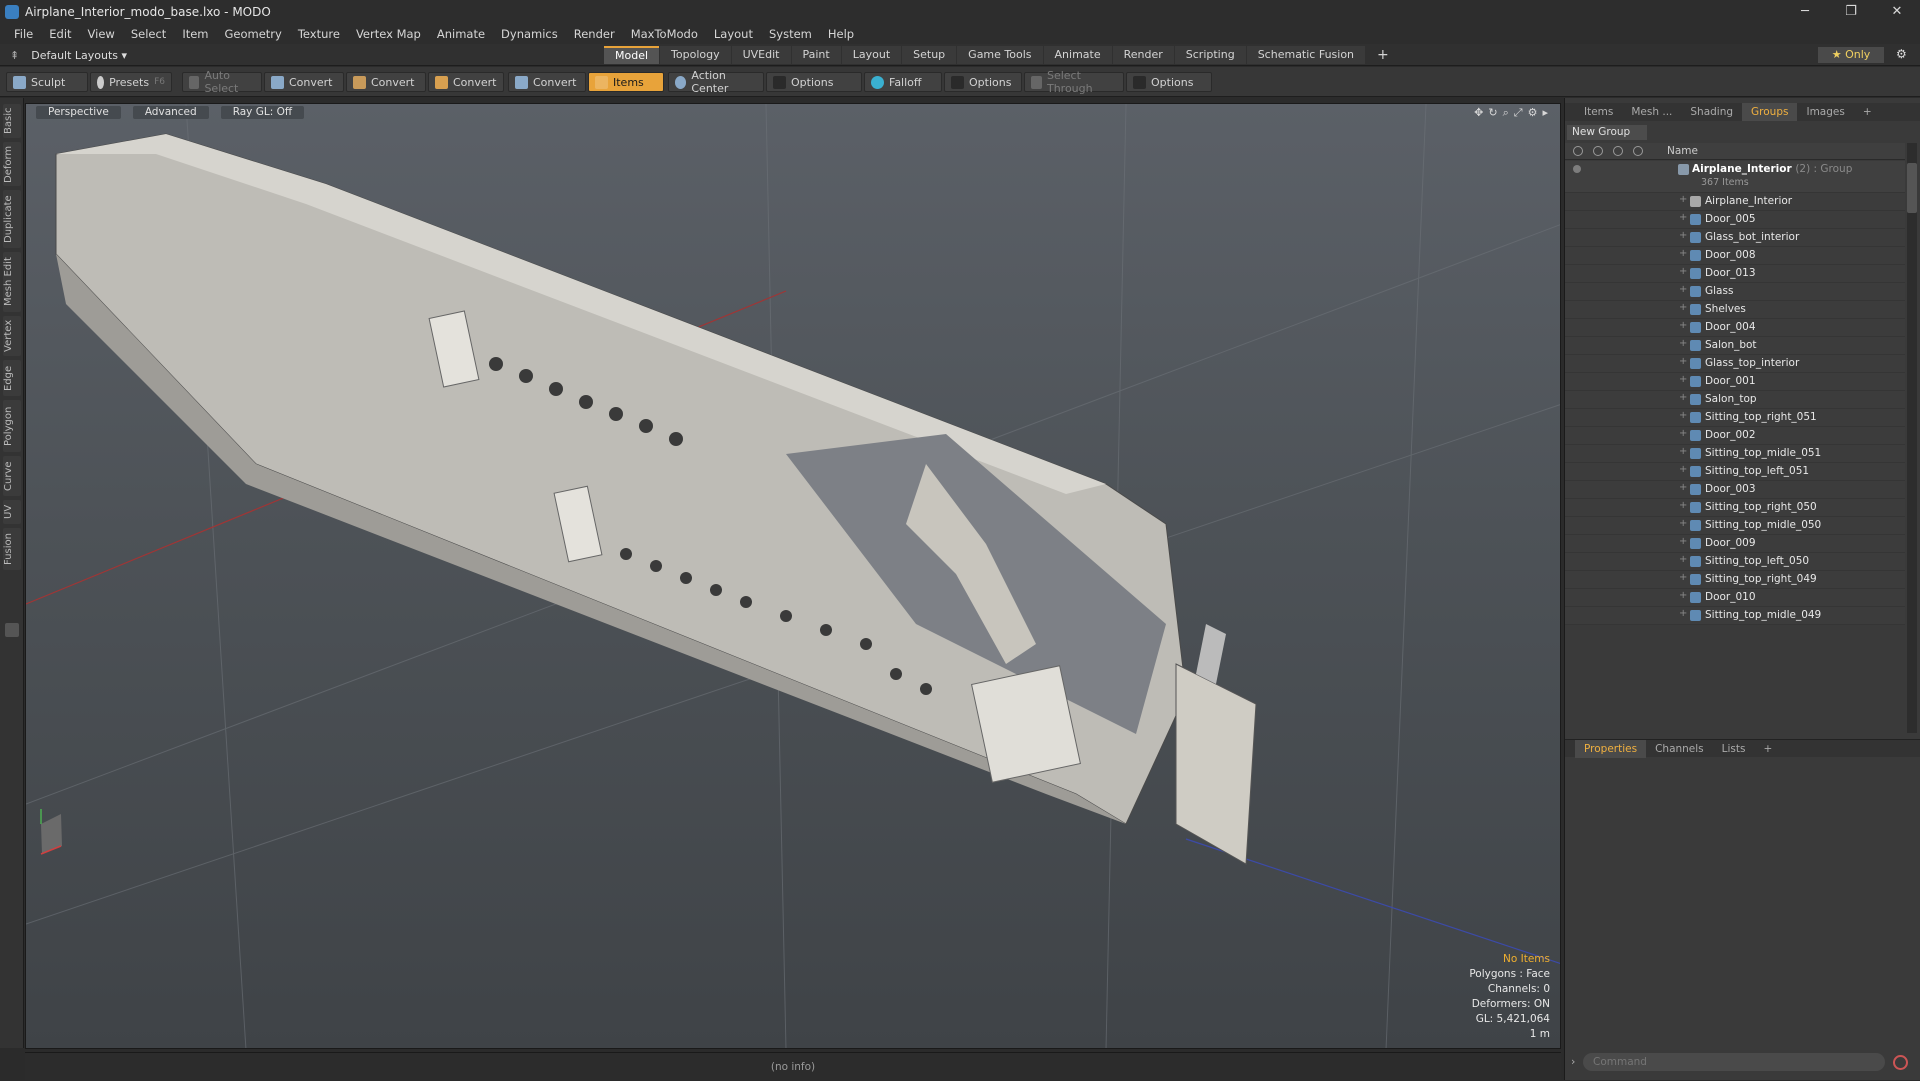  What do you see at coordinates (12, 164) in the screenshot?
I see `left-tab-deform: Deform` at bounding box center [12, 164].